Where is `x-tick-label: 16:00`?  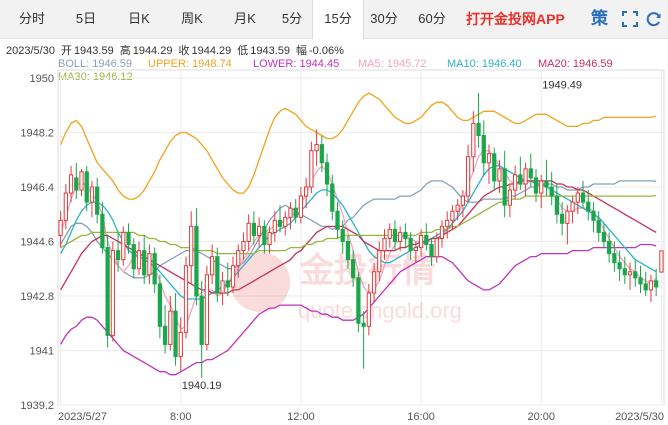 x-tick-label: 16:00 is located at coordinates (421, 417).